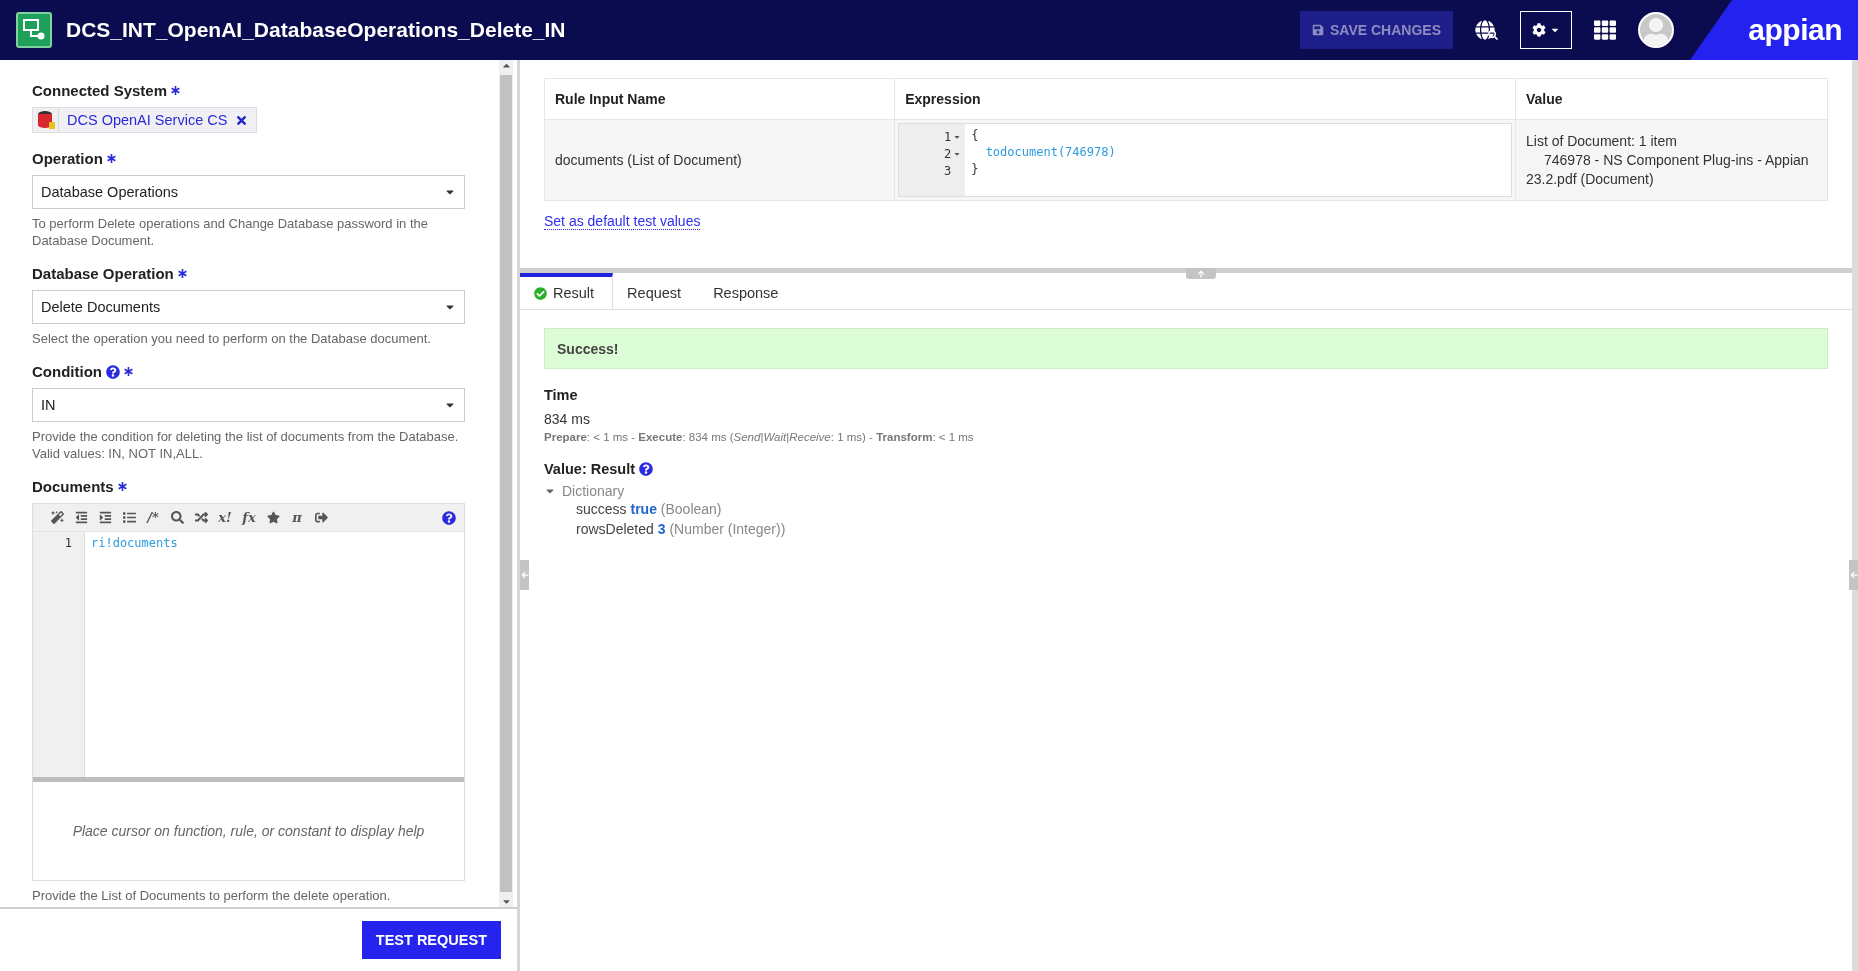 This screenshot has width=1858, height=971. Describe the element at coordinates (561, 395) in the screenshot. I see `section-heading: Time` at that location.